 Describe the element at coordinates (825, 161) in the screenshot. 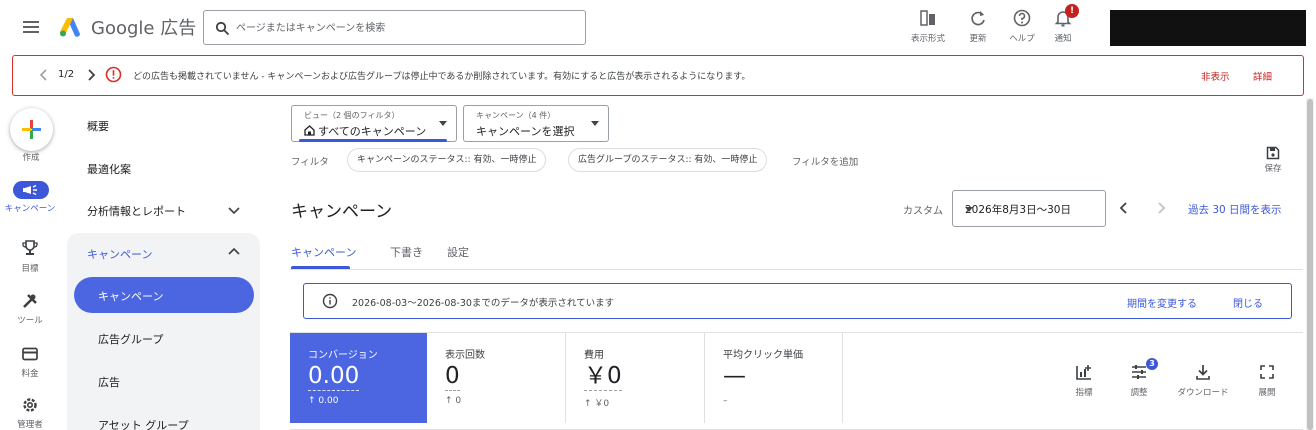

I see `add-filter-button: フィルタを追加` at that location.